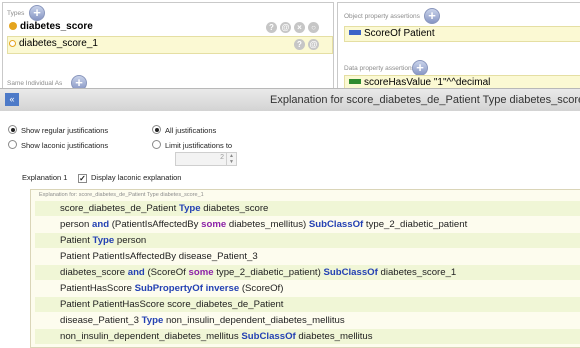 The height and width of the screenshot is (348, 580). Describe the element at coordinates (199, 145) in the screenshot. I see `radio-label: Limit justifications to` at that location.